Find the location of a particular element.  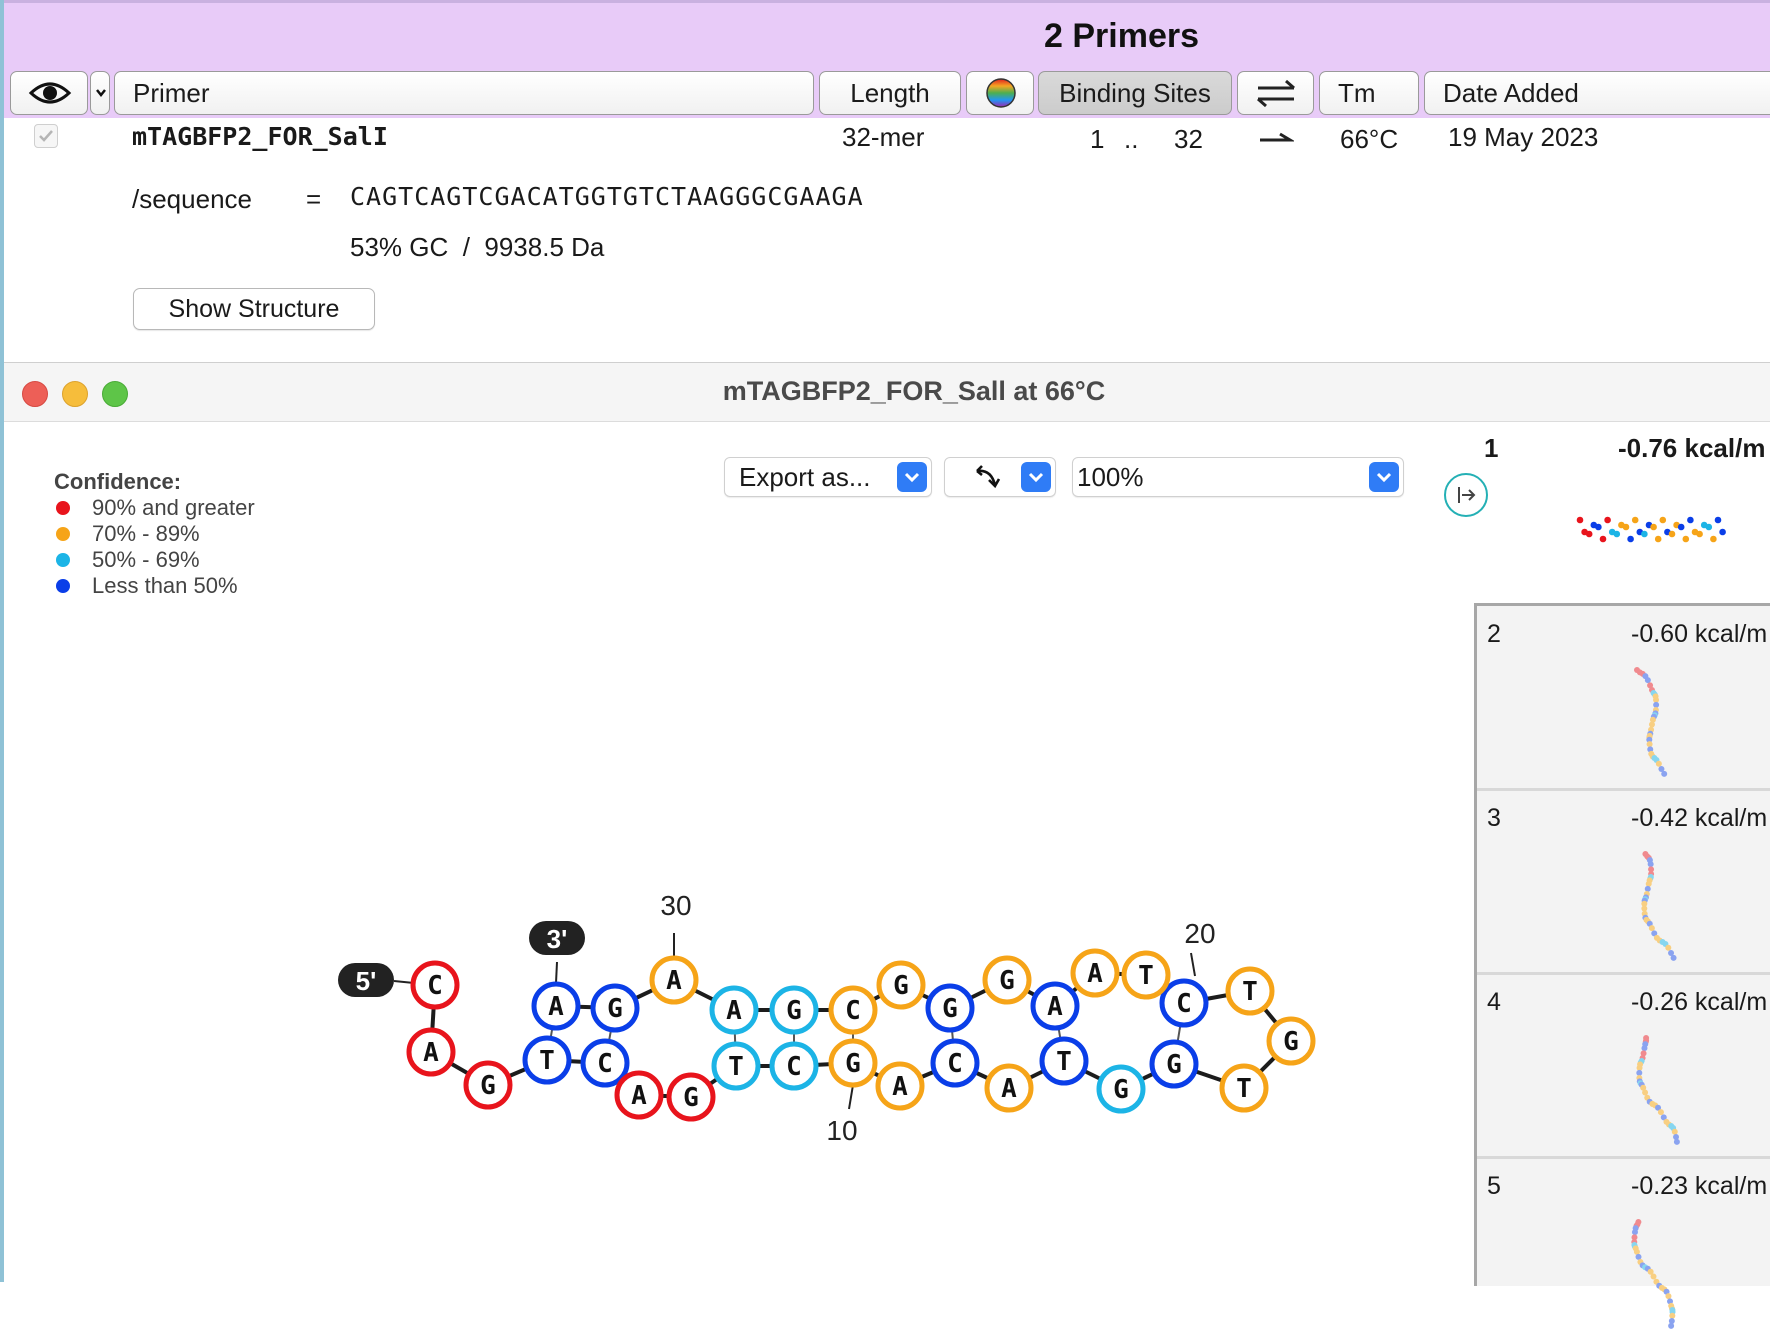

direction-column-button is located at coordinates (1275, 93).